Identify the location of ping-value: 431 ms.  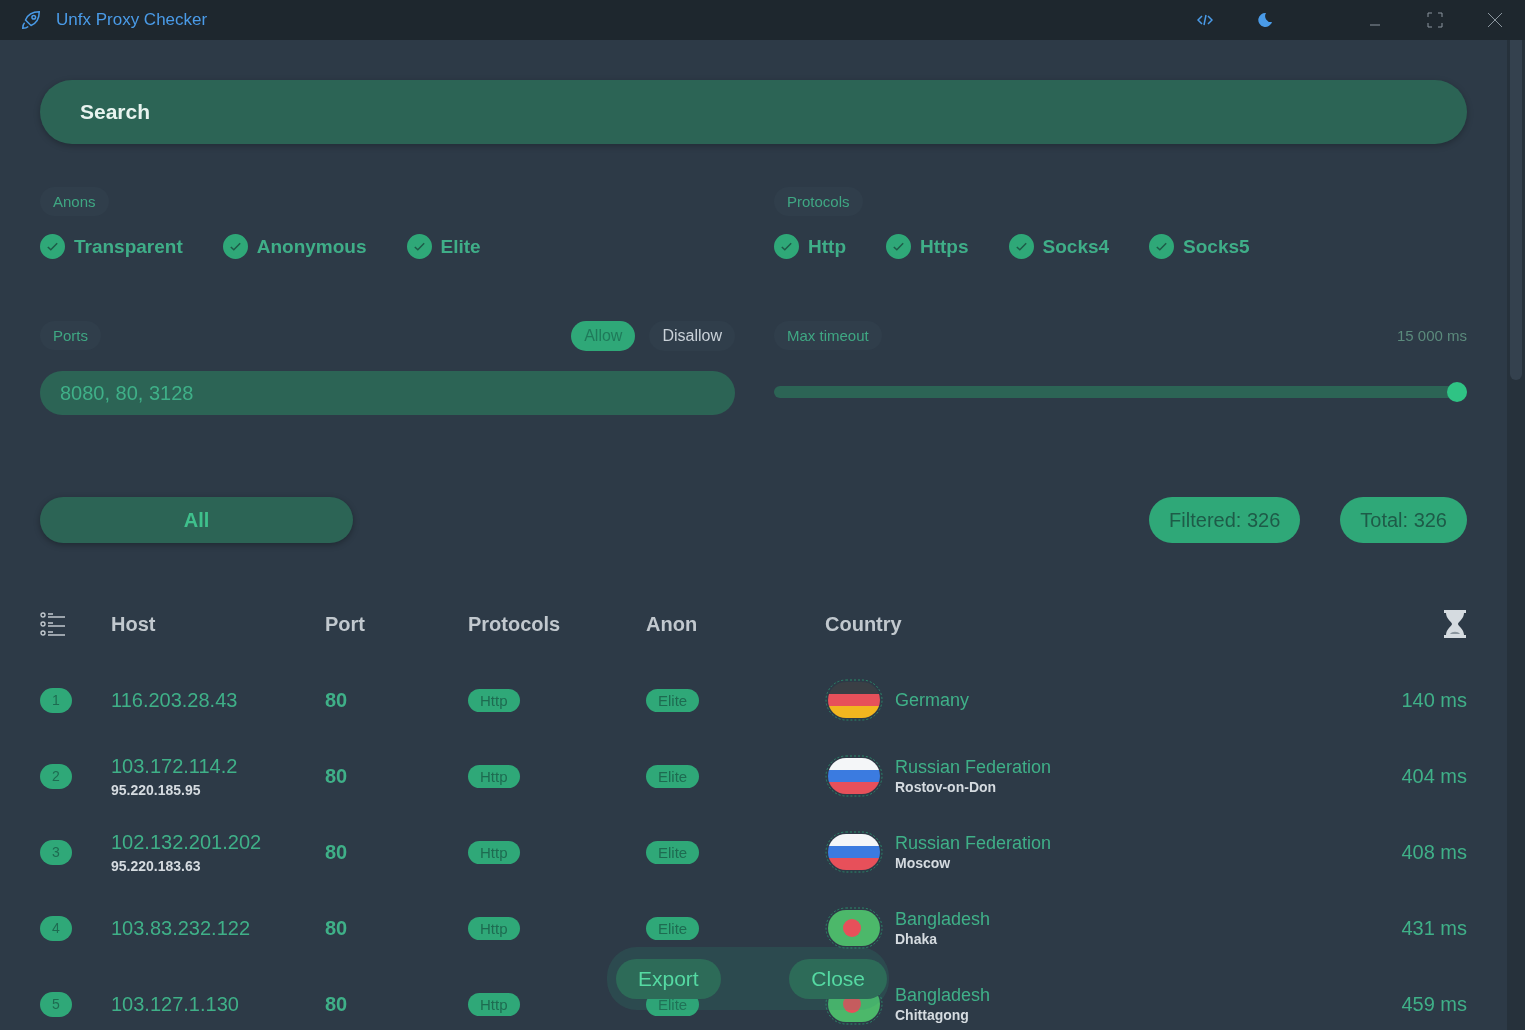
(1434, 928).